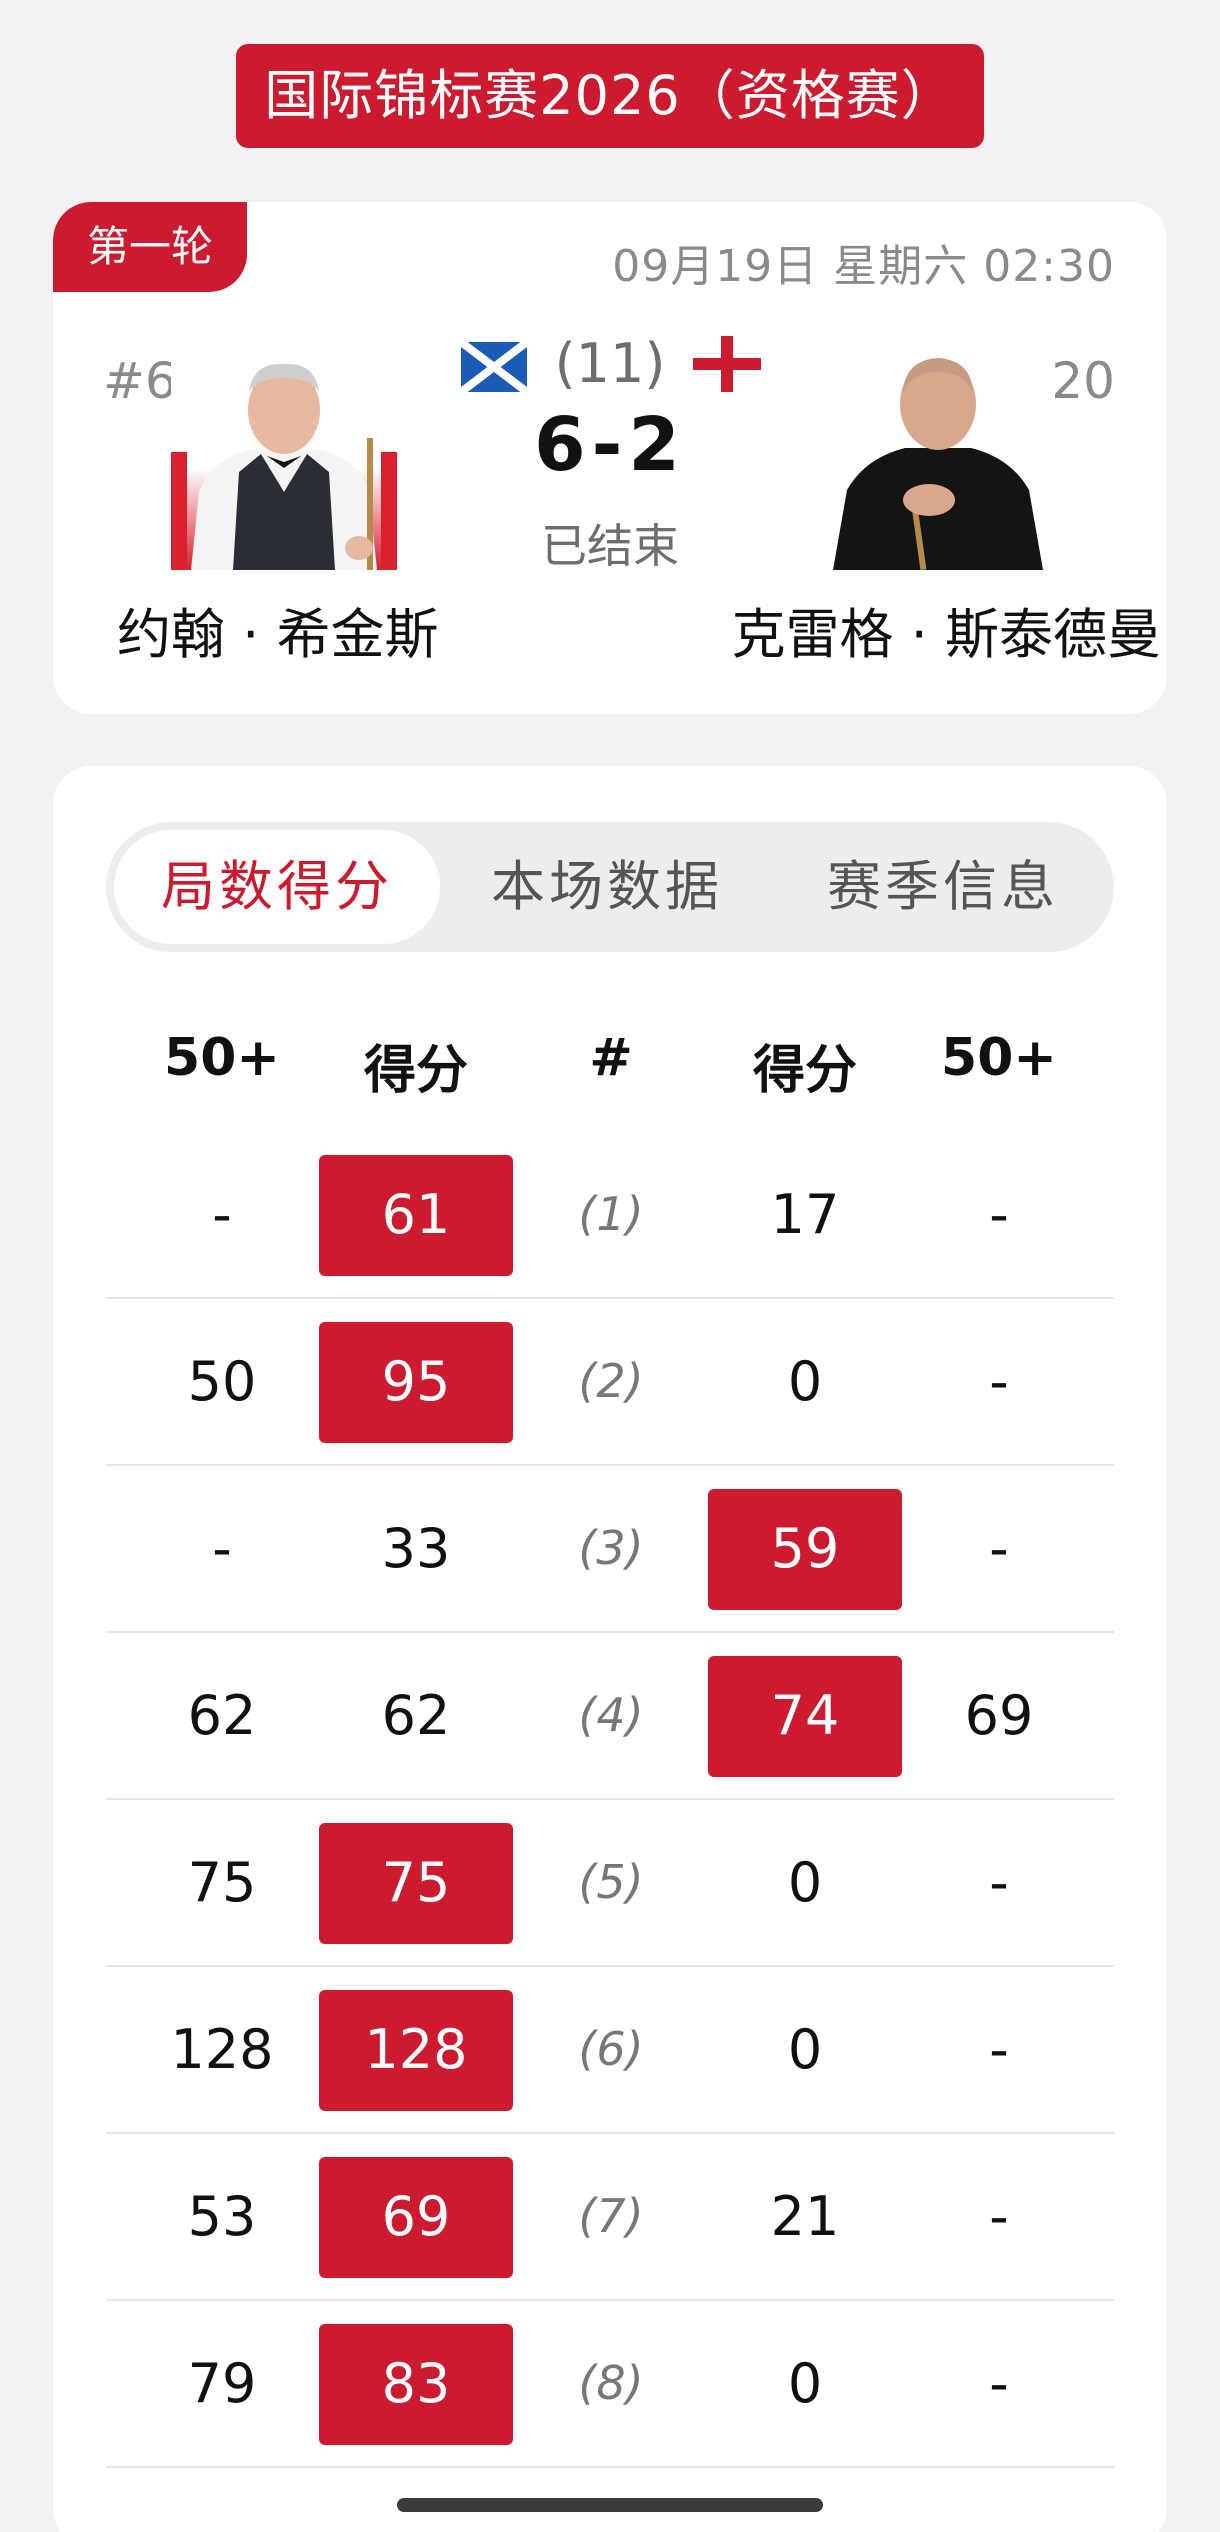 Image resolution: width=1220 pixels, height=2532 pixels. I want to click on table-row: 62 62 (4) 74 69, so click(610, 1716).